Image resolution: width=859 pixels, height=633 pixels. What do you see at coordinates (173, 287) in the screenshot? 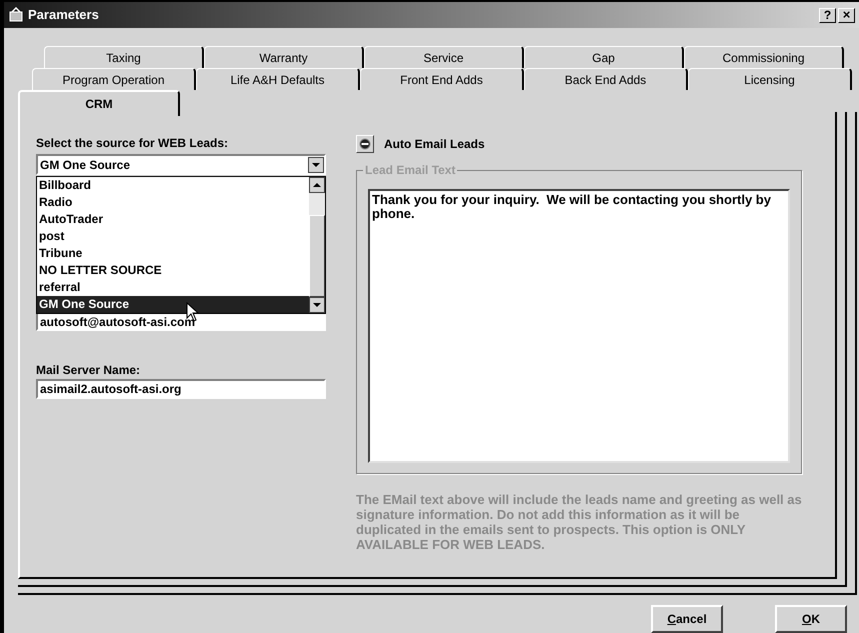
I see `dropdown-option: referral` at bounding box center [173, 287].